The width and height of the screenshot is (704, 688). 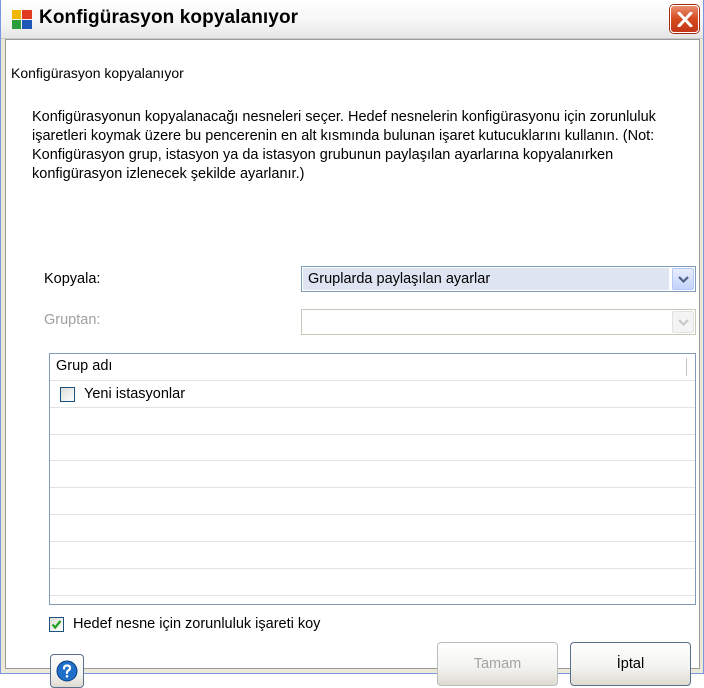 What do you see at coordinates (686, 367) in the screenshot?
I see `column-separator` at bounding box center [686, 367].